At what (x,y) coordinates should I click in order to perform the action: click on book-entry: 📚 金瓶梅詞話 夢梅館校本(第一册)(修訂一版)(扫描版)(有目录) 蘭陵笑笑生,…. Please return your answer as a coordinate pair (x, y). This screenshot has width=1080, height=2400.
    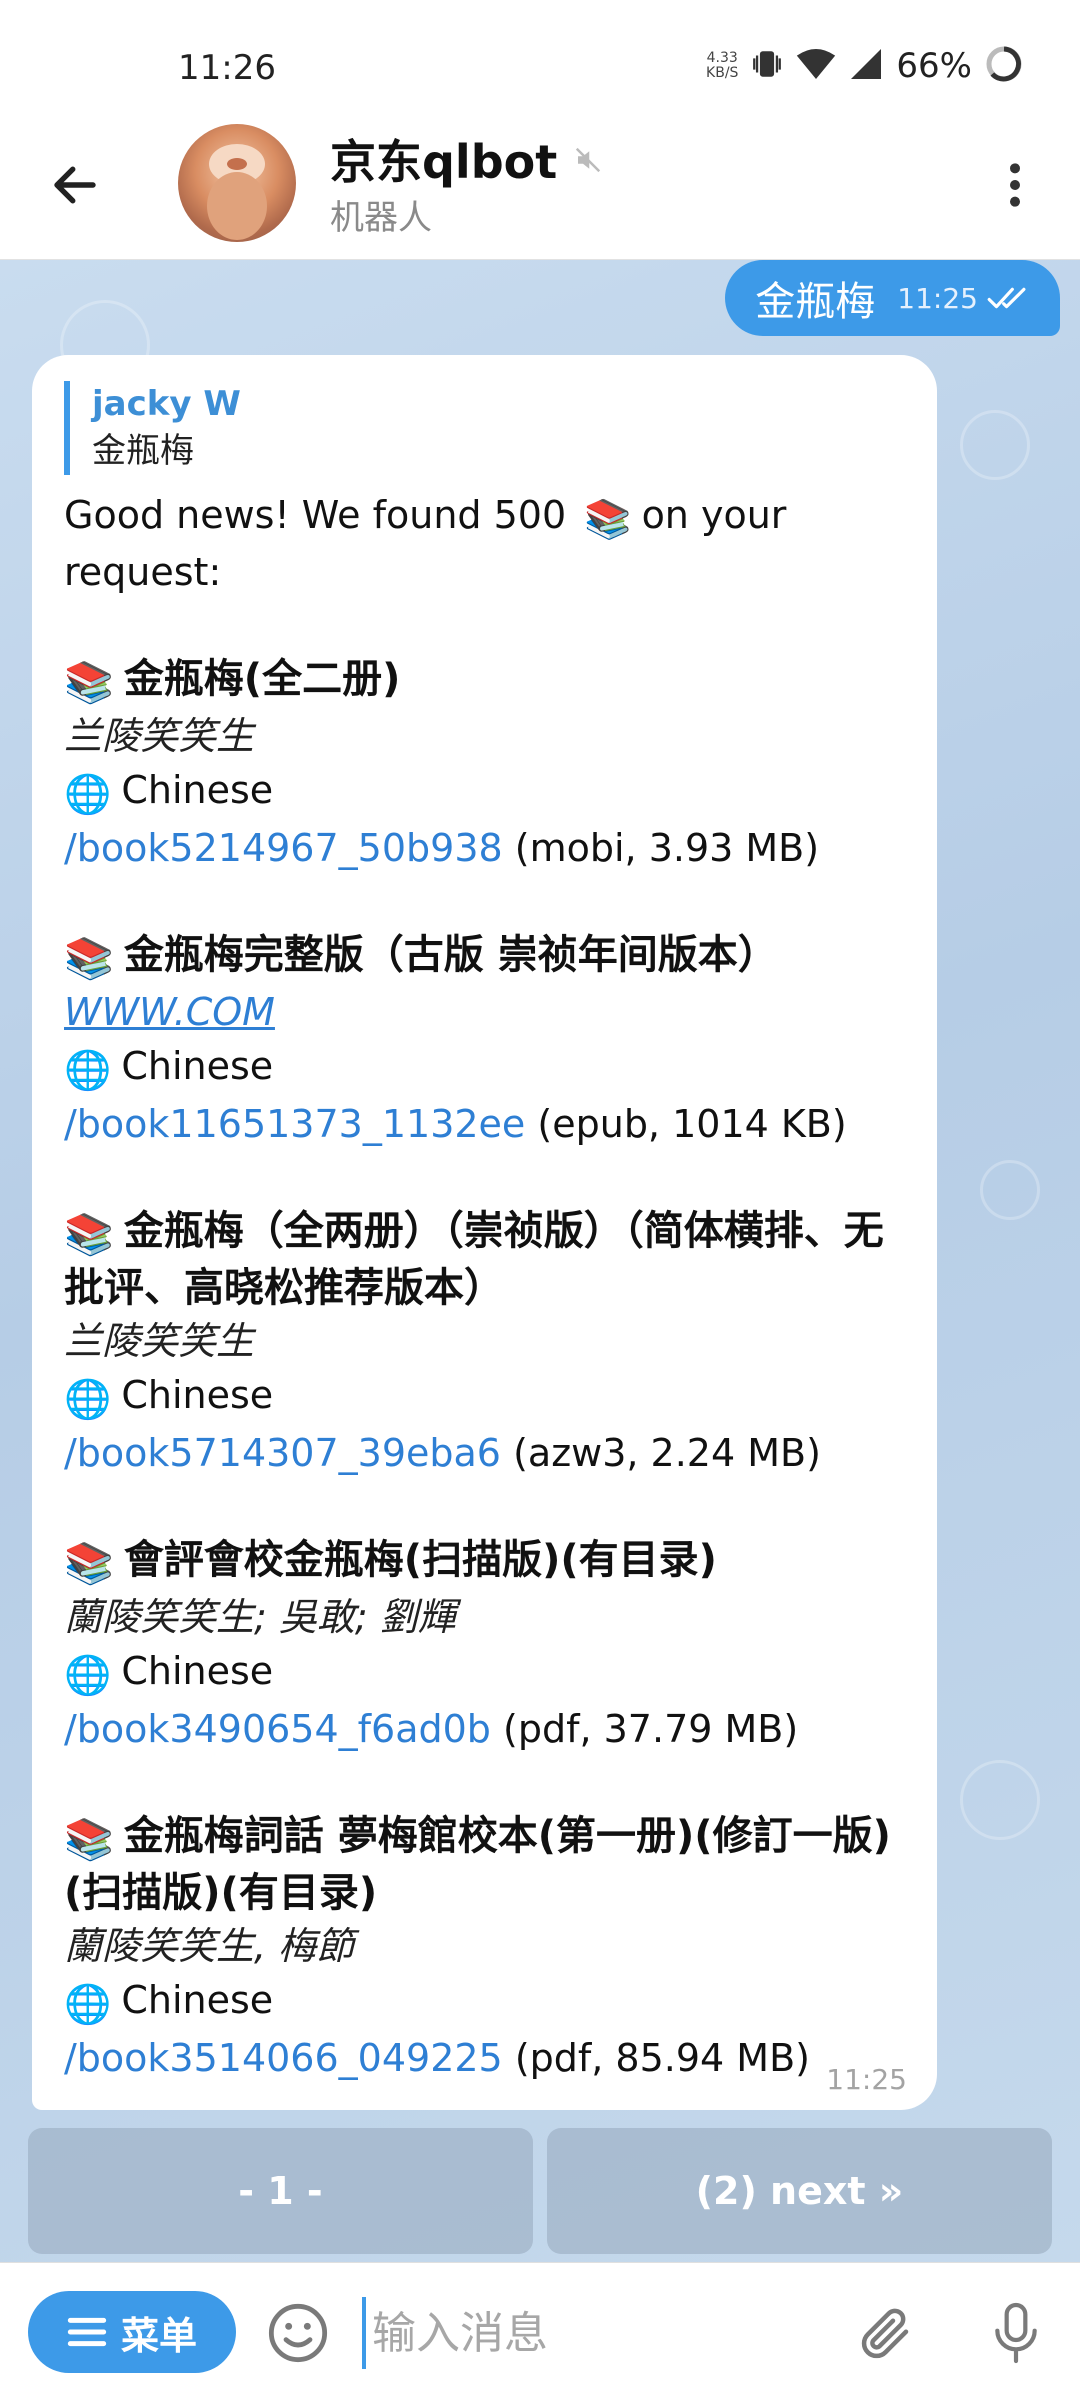
    Looking at the image, I should click on (485, 1947).